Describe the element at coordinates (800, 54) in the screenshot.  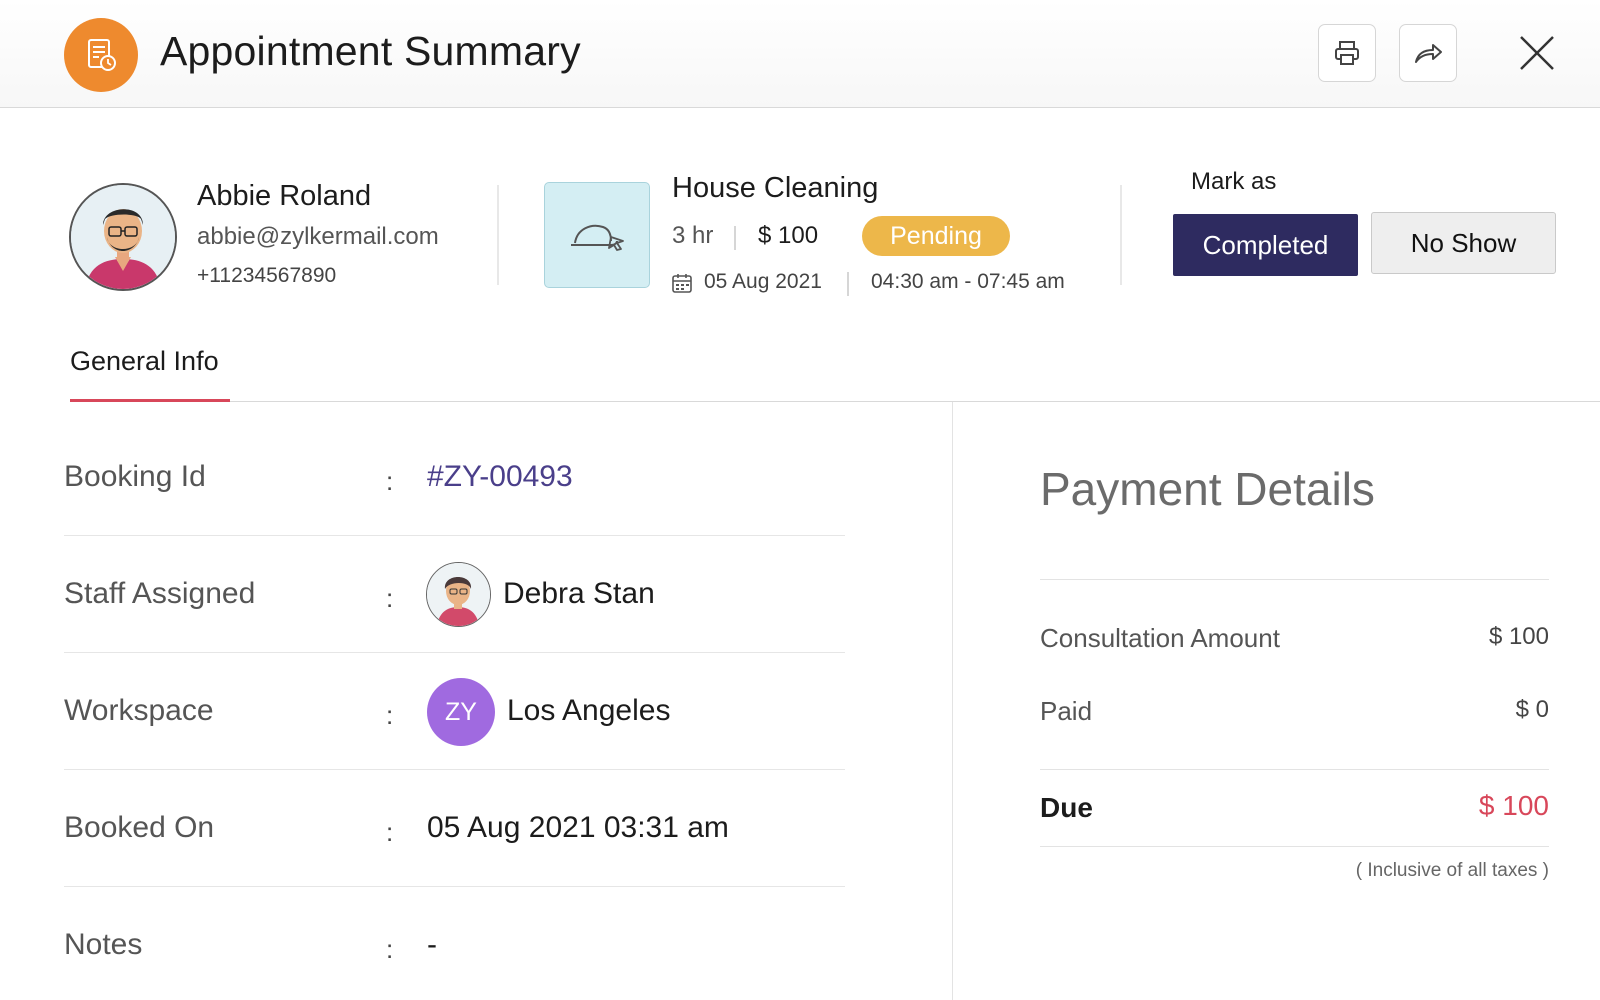
I see `modal-header: Appointment Summary` at that location.